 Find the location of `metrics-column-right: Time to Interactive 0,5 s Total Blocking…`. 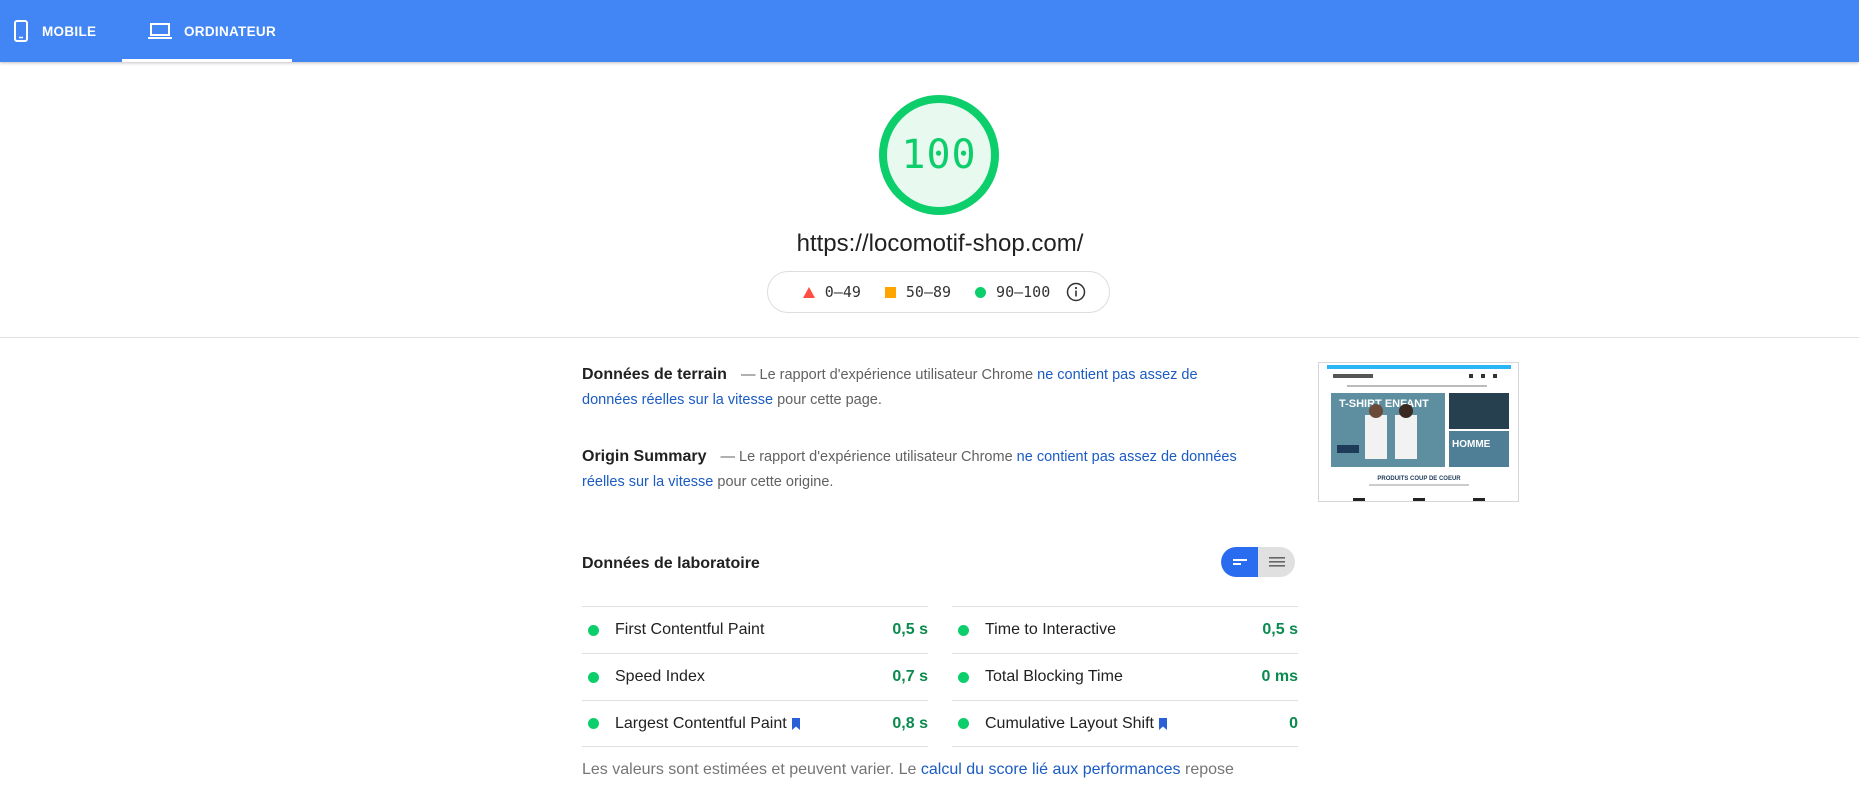

metrics-column-right: Time to Interactive 0,5 s Total Blocking… is located at coordinates (1125, 676).